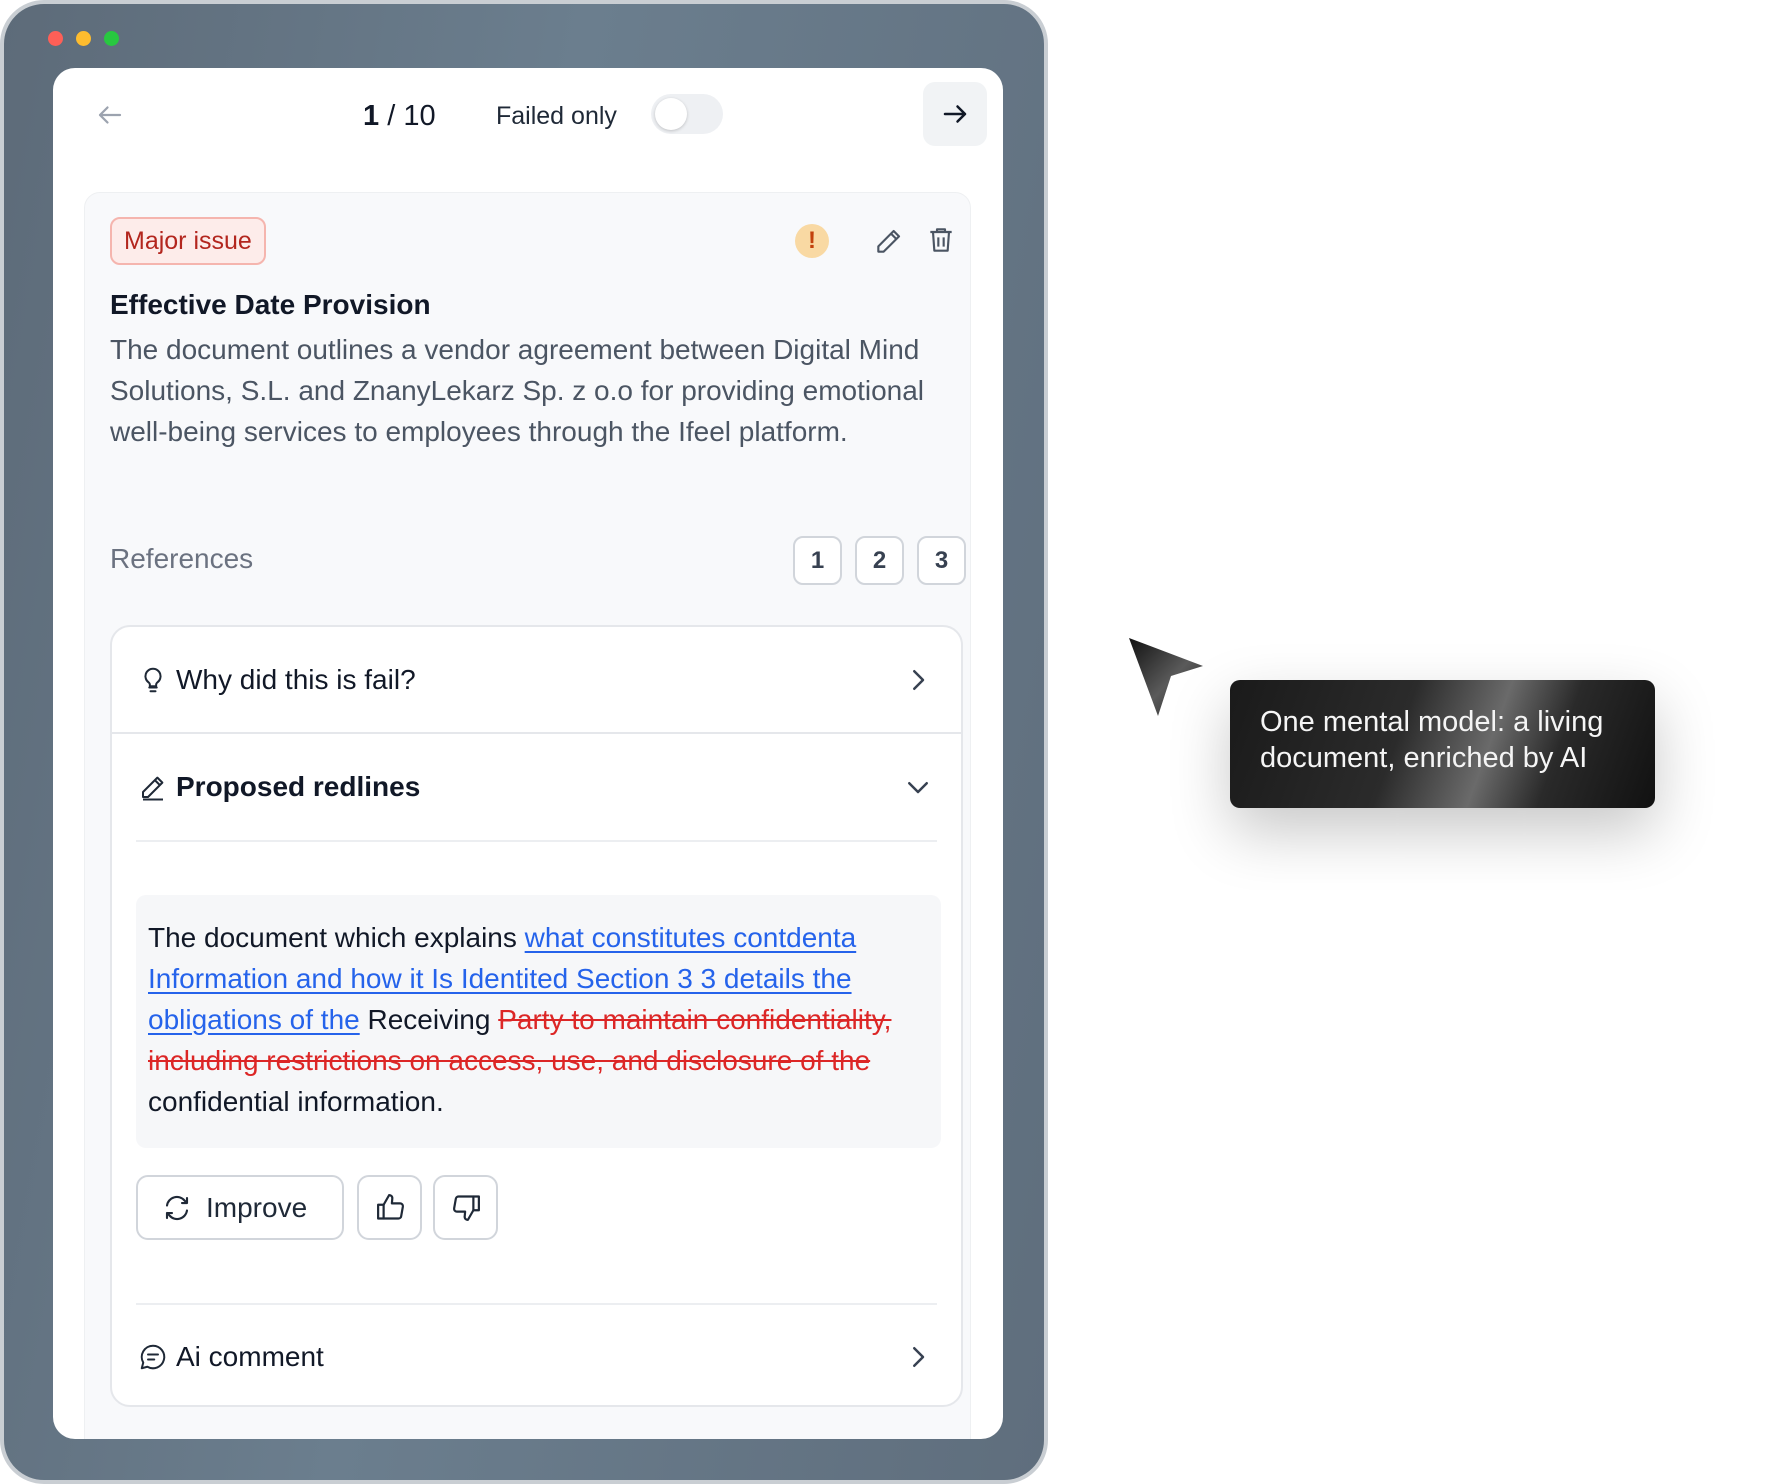 This screenshot has width=1776, height=1484. I want to click on next-button, so click(955, 114).